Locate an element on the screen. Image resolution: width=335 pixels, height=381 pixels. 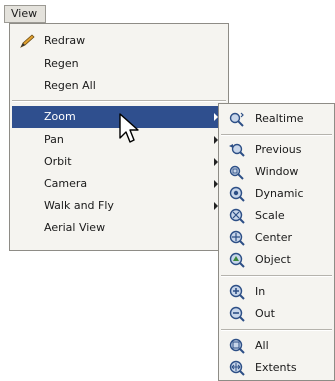
view-menu-label: View is located at coordinates (24, 13).